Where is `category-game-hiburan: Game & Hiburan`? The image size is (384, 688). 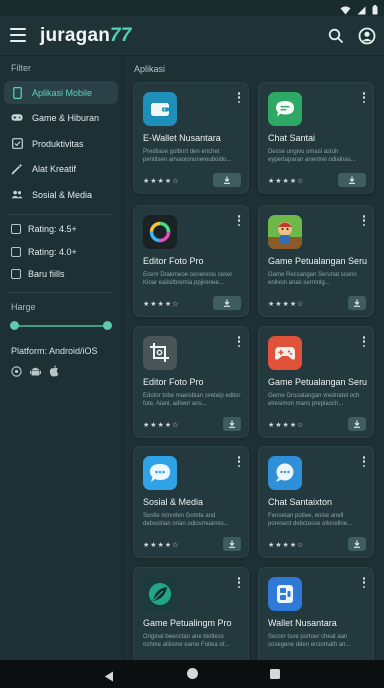 category-game-hiburan: Game & Hiburan is located at coordinates (61, 117).